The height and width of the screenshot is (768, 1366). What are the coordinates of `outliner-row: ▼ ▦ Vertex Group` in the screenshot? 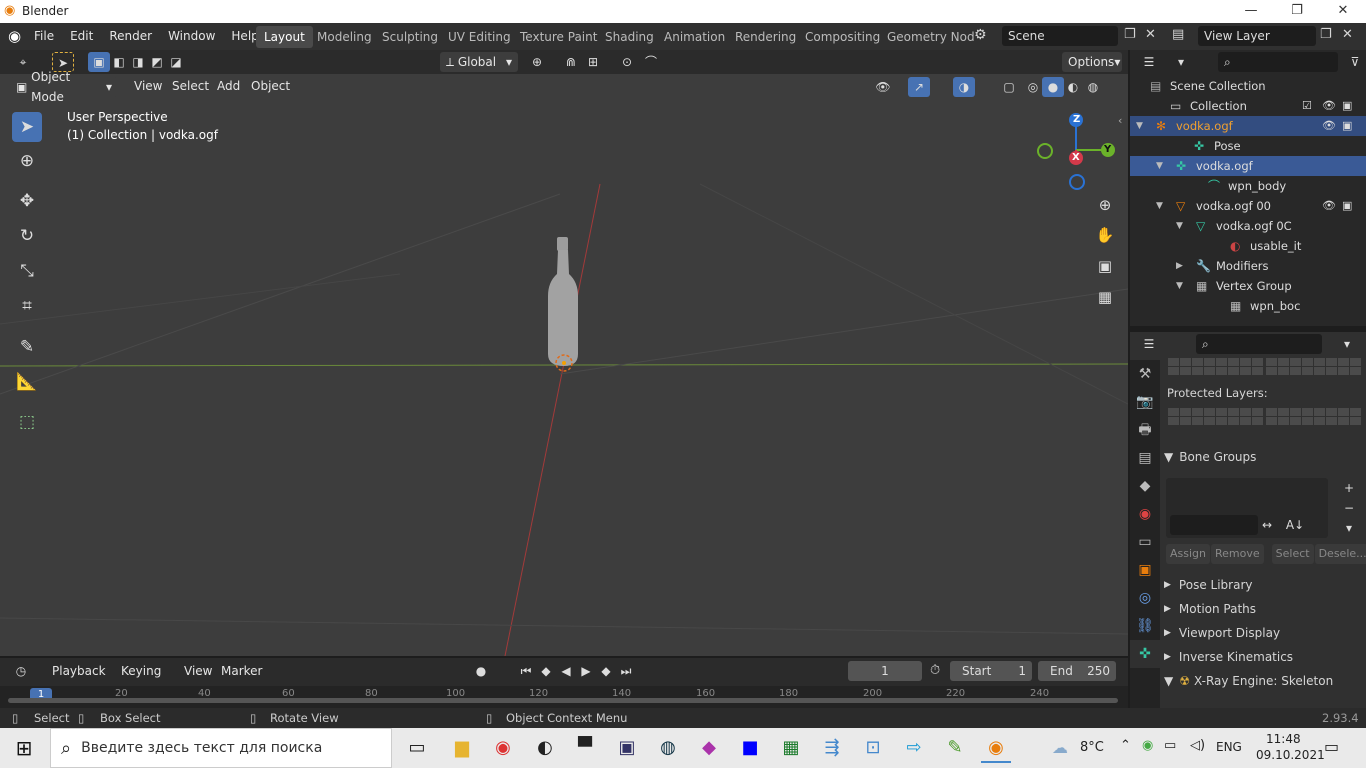 It's located at (1248, 286).